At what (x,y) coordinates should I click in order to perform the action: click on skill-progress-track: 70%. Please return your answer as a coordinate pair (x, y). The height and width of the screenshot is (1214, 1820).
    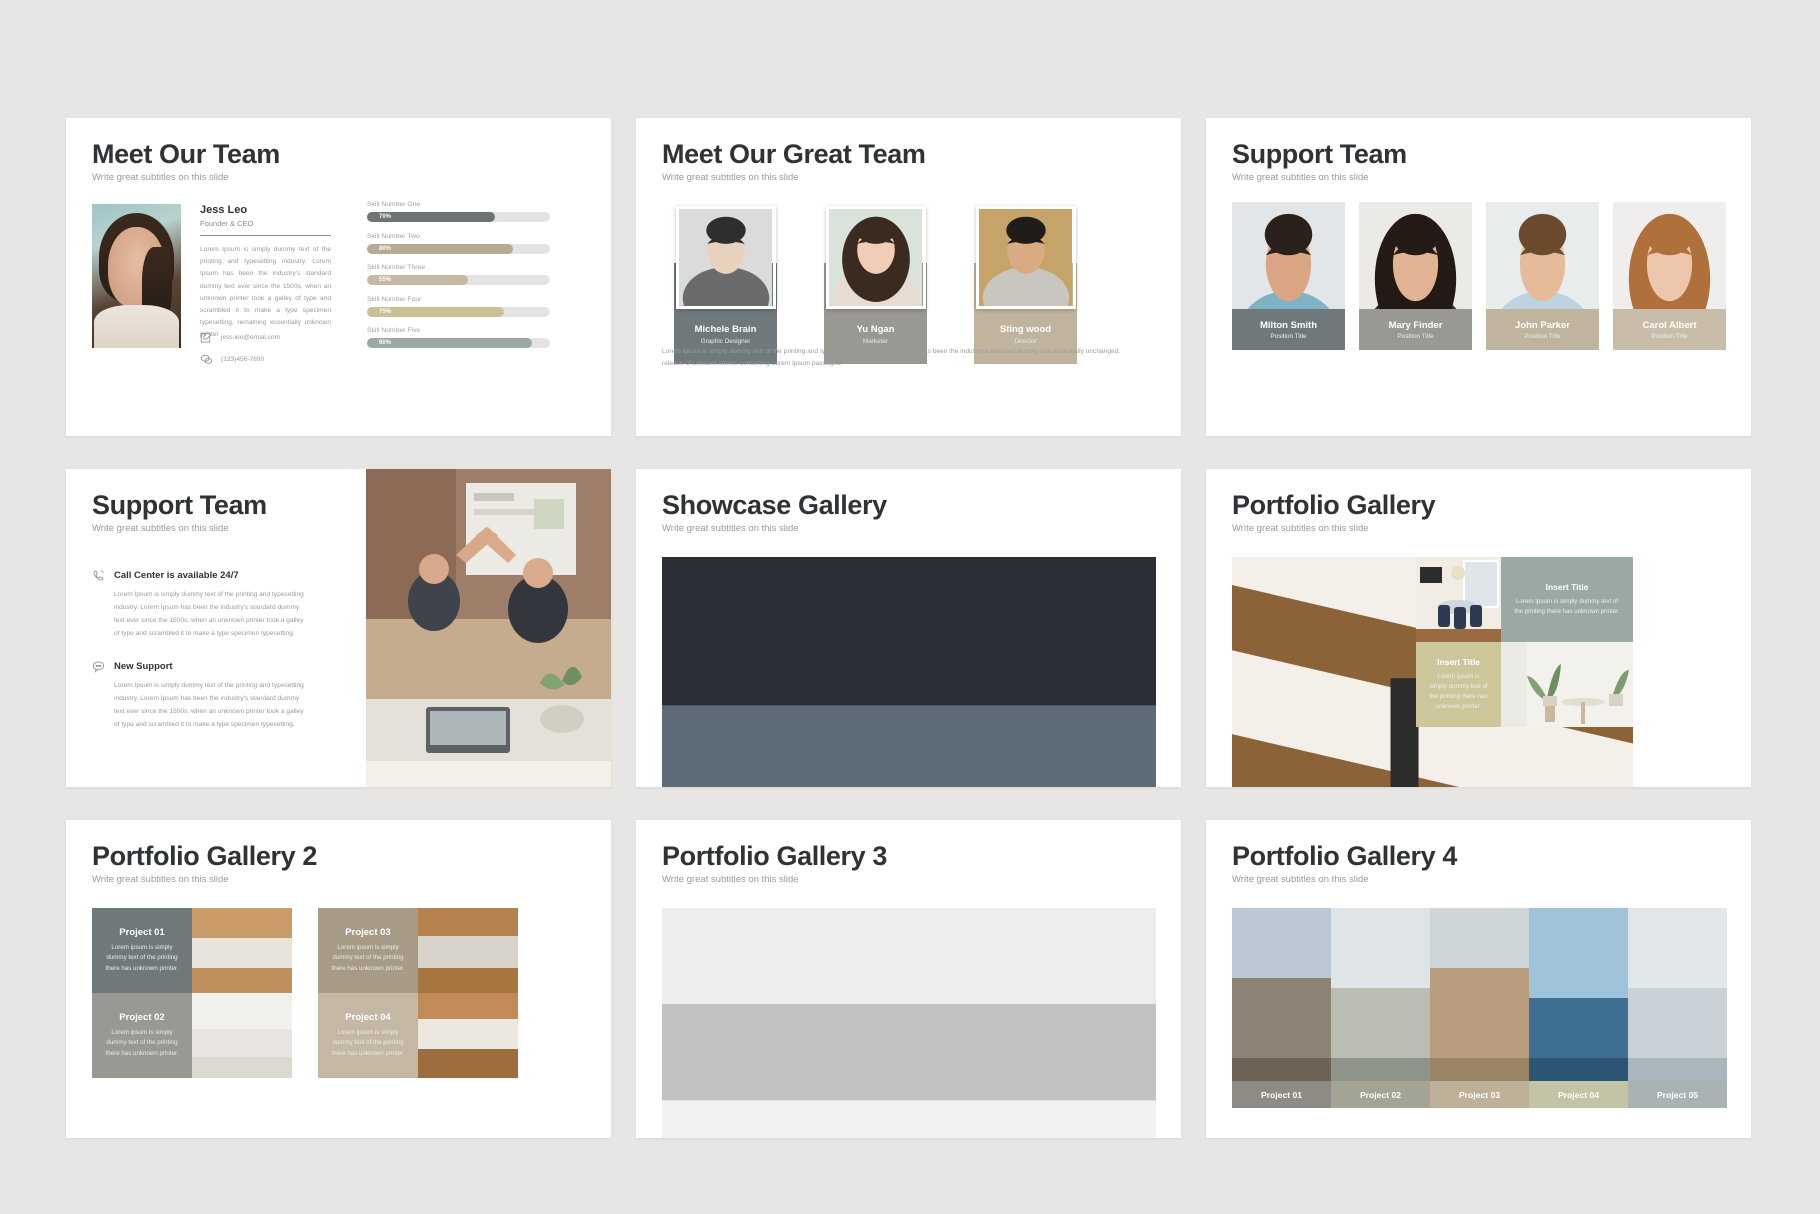
    Looking at the image, I should click on (458, 217).